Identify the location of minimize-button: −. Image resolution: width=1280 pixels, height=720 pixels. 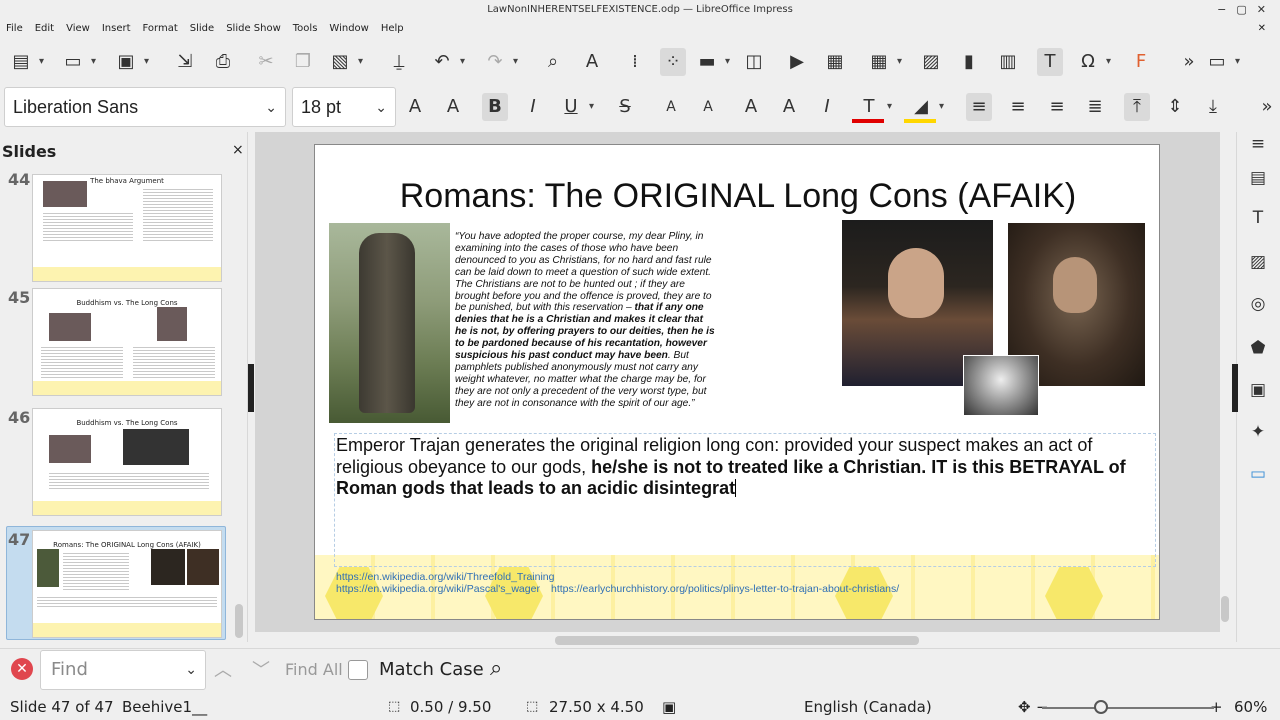
(1226, 9).